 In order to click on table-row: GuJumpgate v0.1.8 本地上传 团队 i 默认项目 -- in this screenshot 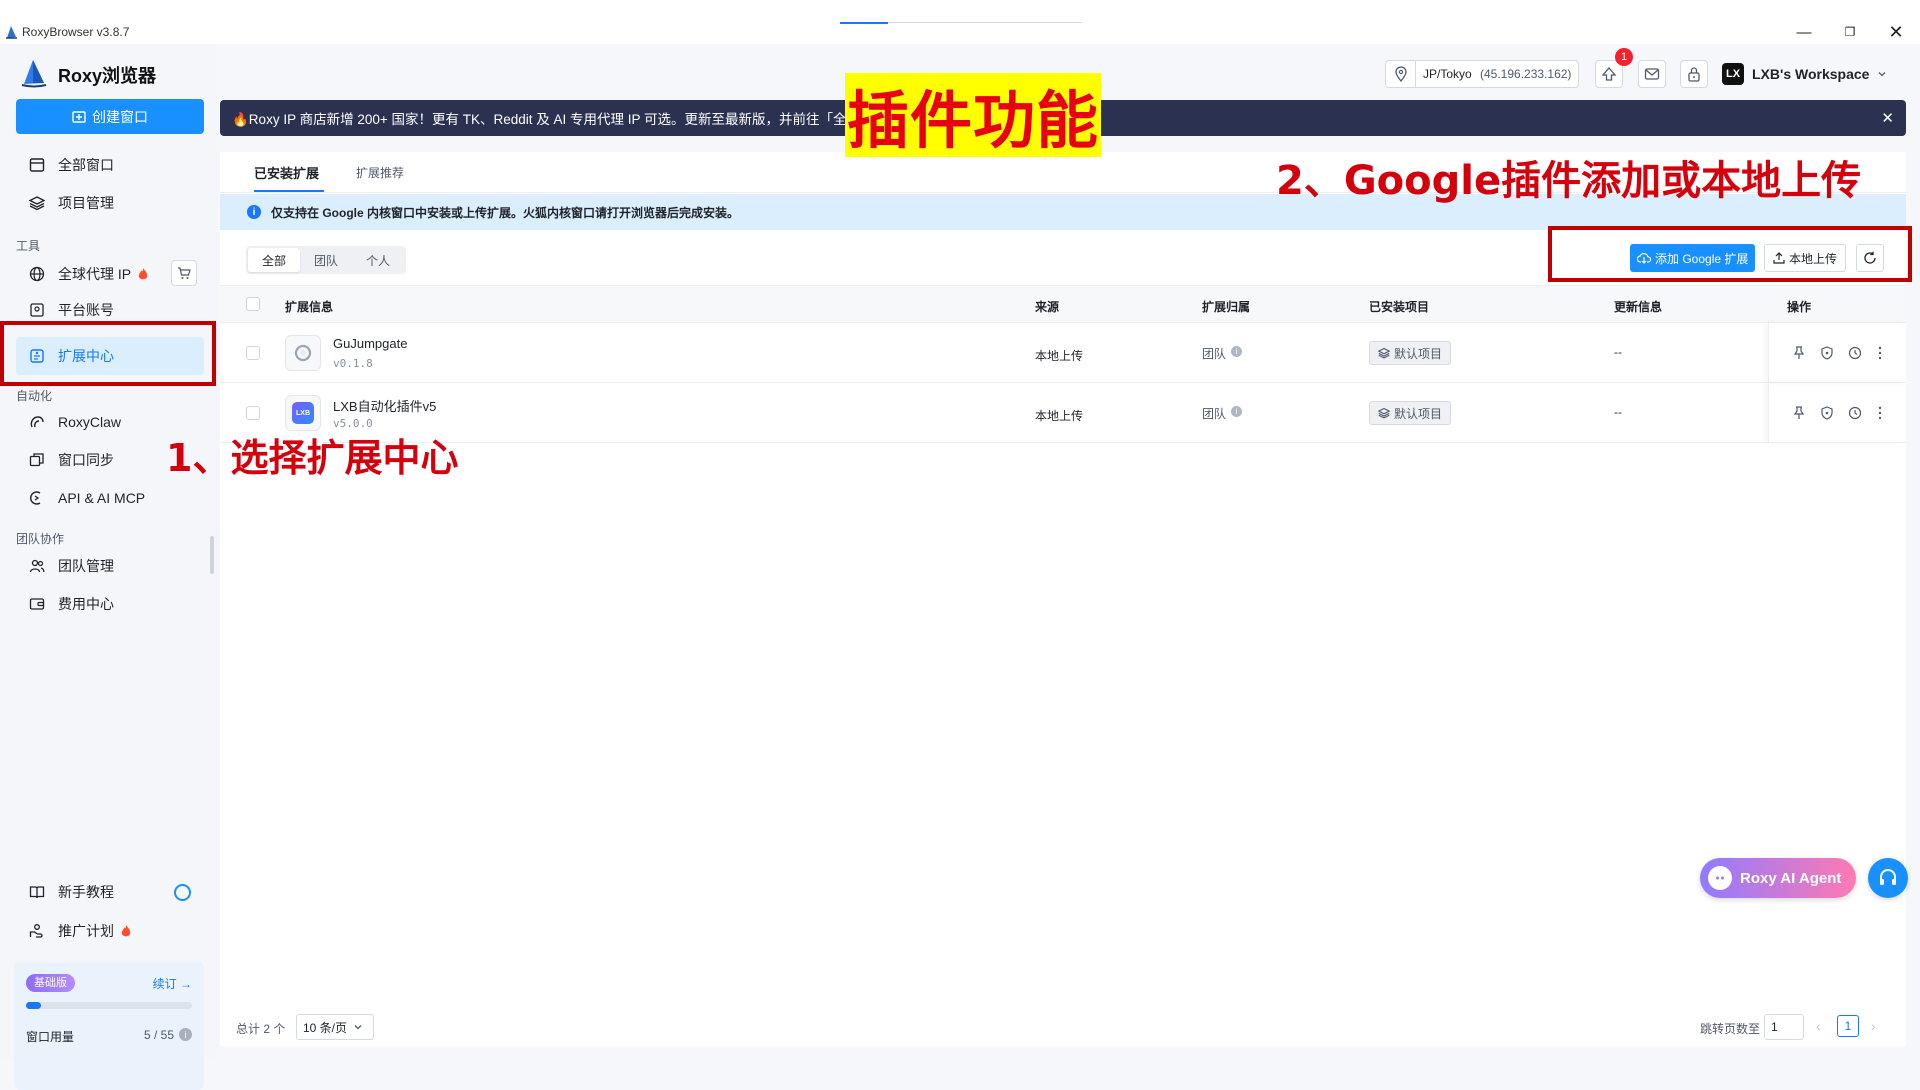, I will do `click(1063, 353)`.